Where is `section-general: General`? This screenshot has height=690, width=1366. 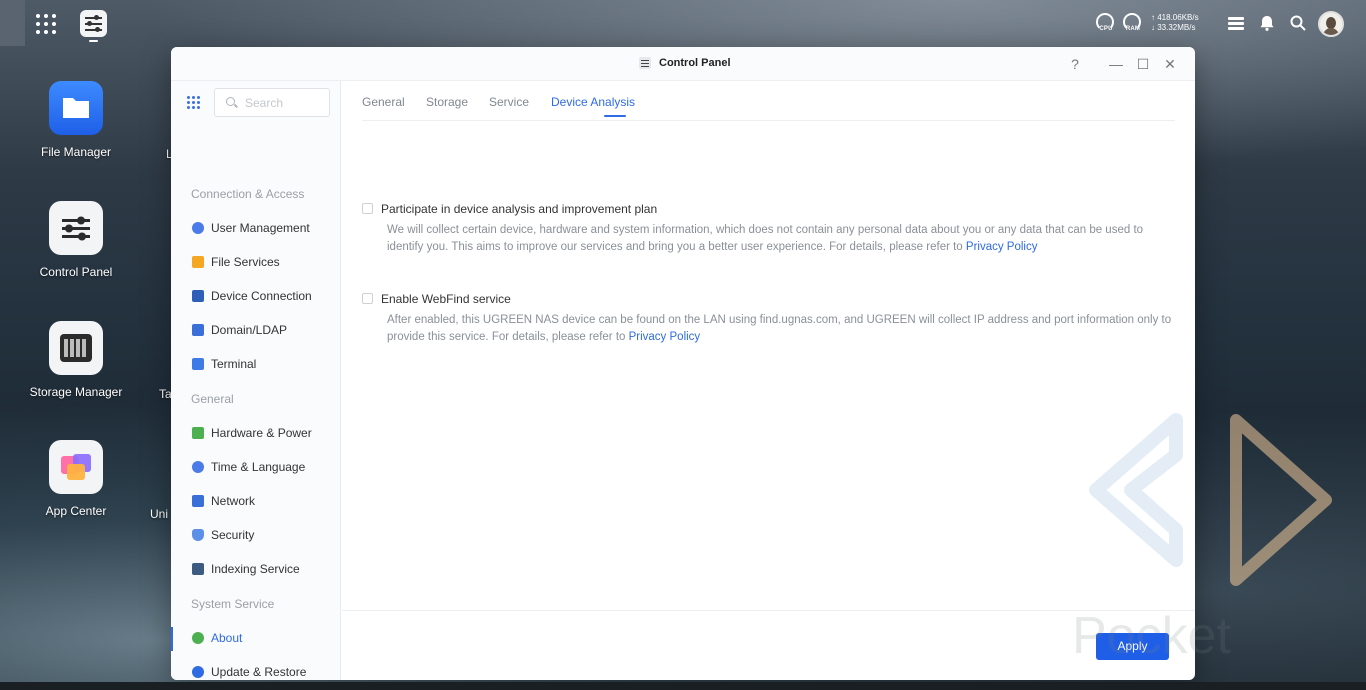 section-general: General is located at coordinates (212, 399).